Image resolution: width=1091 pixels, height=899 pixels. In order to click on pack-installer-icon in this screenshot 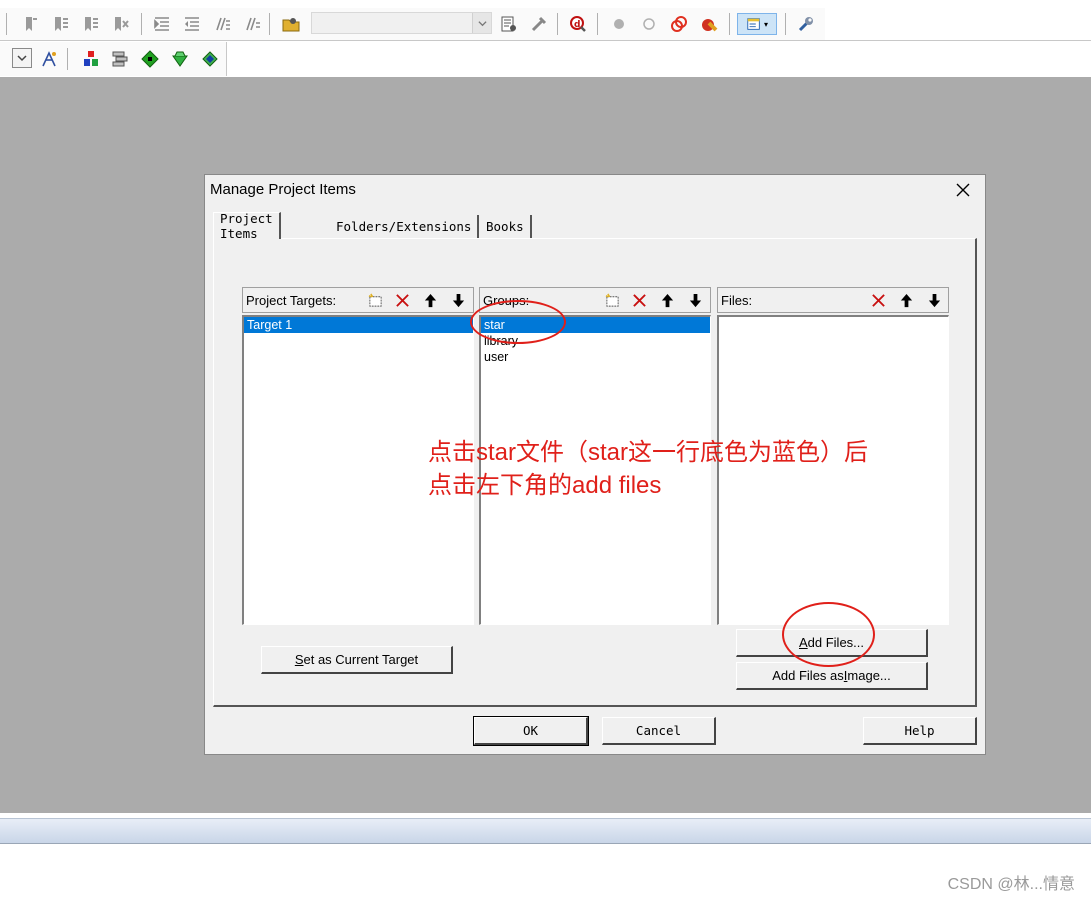, I will do `click(91, 59)`.